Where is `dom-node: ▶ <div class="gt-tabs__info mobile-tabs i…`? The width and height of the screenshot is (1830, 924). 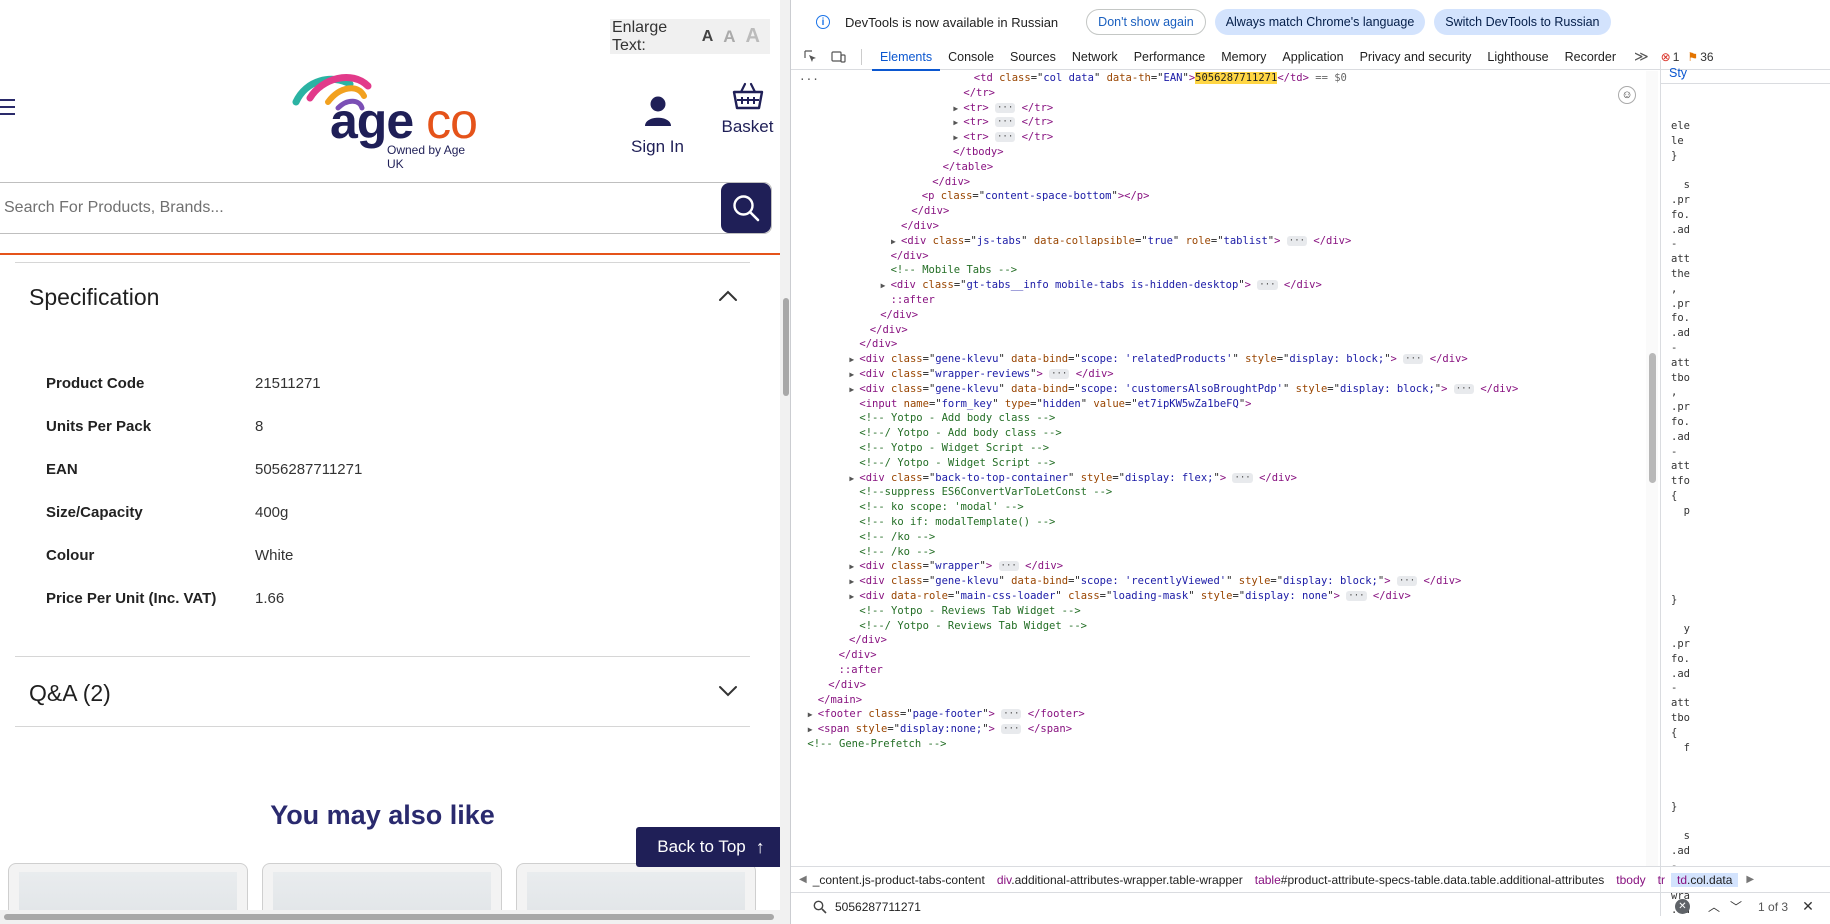
dom-node: ▶ <div class="gt-tabs__info mobile-tabs i… is located at coordinates (1101, 285).